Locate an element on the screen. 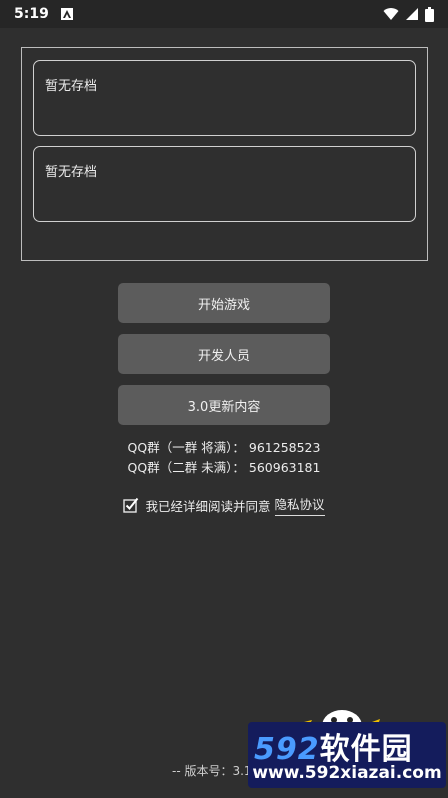 This screenshot has height=798, width=448. status-bar: 5:19 is located at coordinates (224, 14).